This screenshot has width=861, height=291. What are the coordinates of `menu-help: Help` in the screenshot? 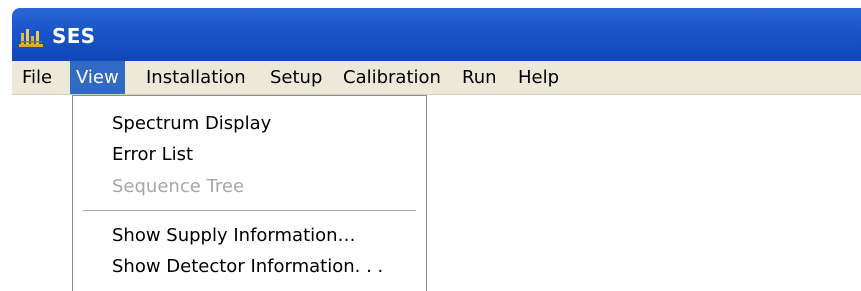 It's located at (538, 77).